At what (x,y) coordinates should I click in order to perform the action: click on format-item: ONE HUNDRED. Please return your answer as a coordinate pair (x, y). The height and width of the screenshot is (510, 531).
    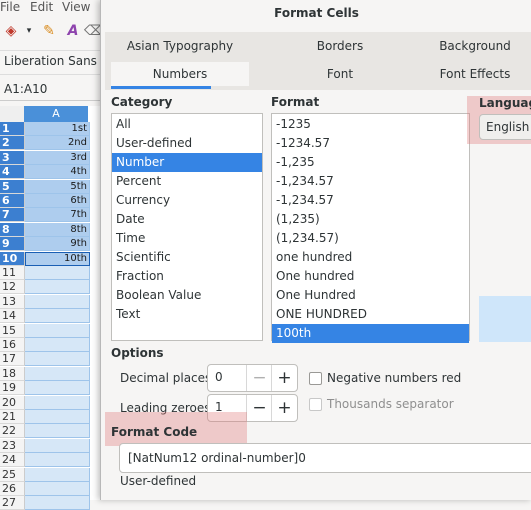
    Looking at the image, I should click on (370, 314).